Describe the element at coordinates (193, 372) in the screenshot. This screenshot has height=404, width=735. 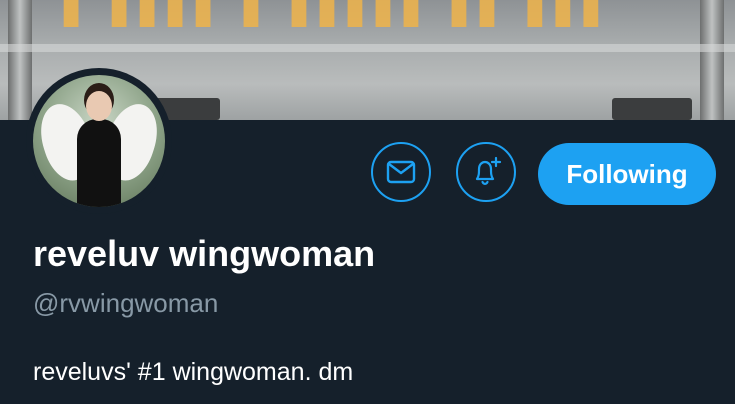
I see `profile-bio: reveluvs' #1 wingwoman. dm` at that location.